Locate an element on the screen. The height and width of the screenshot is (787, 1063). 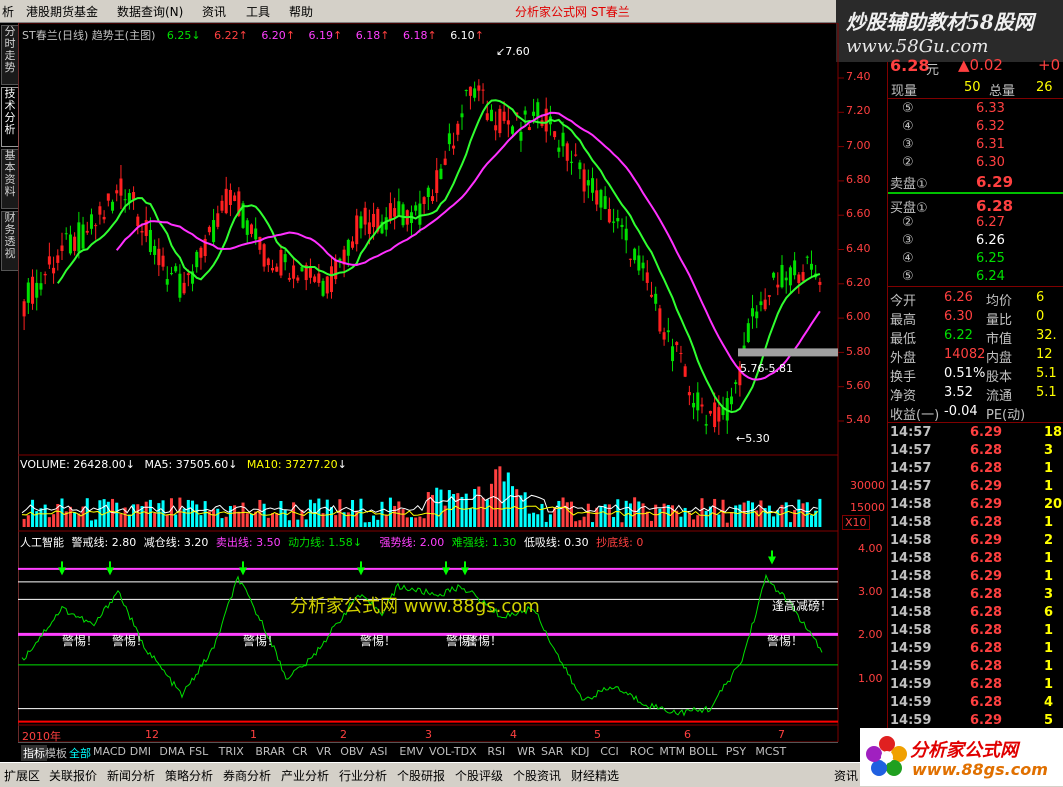
stat-label-1: 收益(一) is located at coordinates (915, 415).